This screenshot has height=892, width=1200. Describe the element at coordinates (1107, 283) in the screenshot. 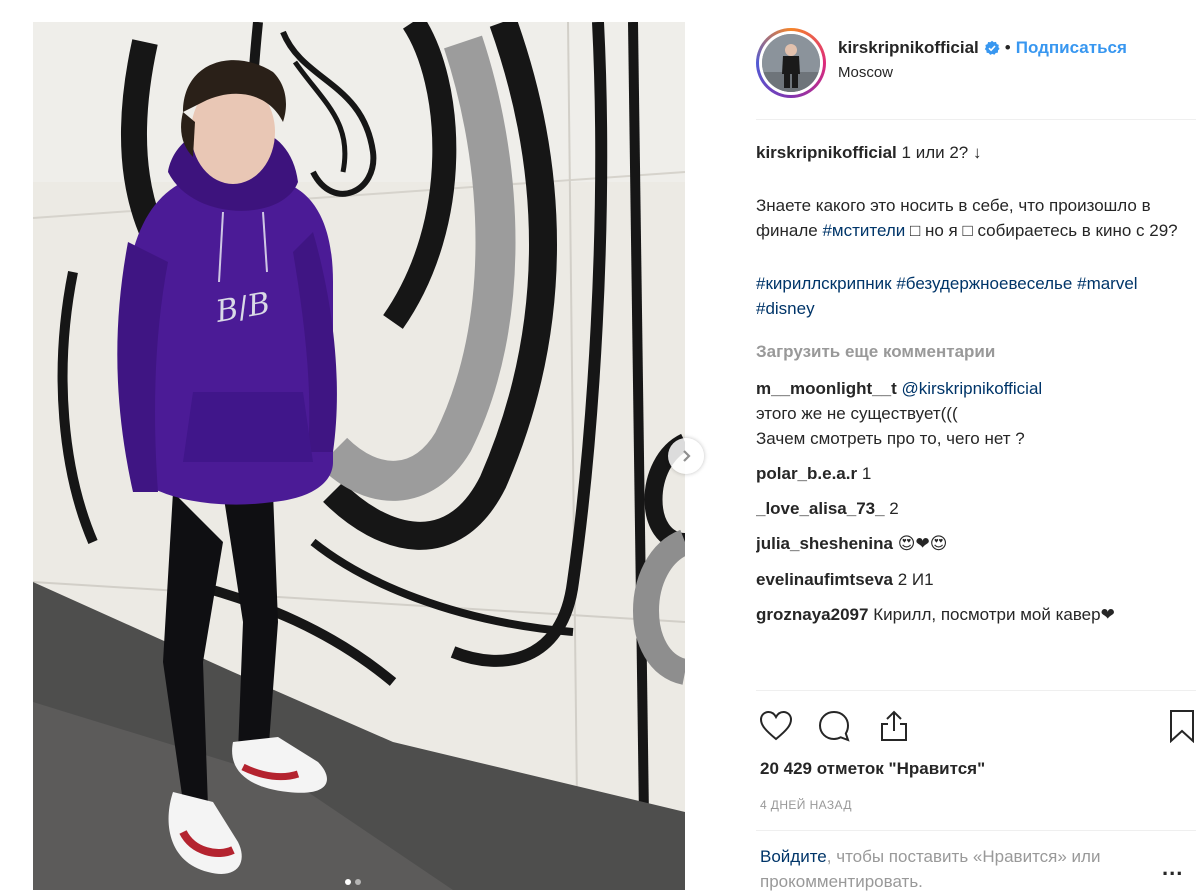

I see `hashtag-link: #marvel` at that location.